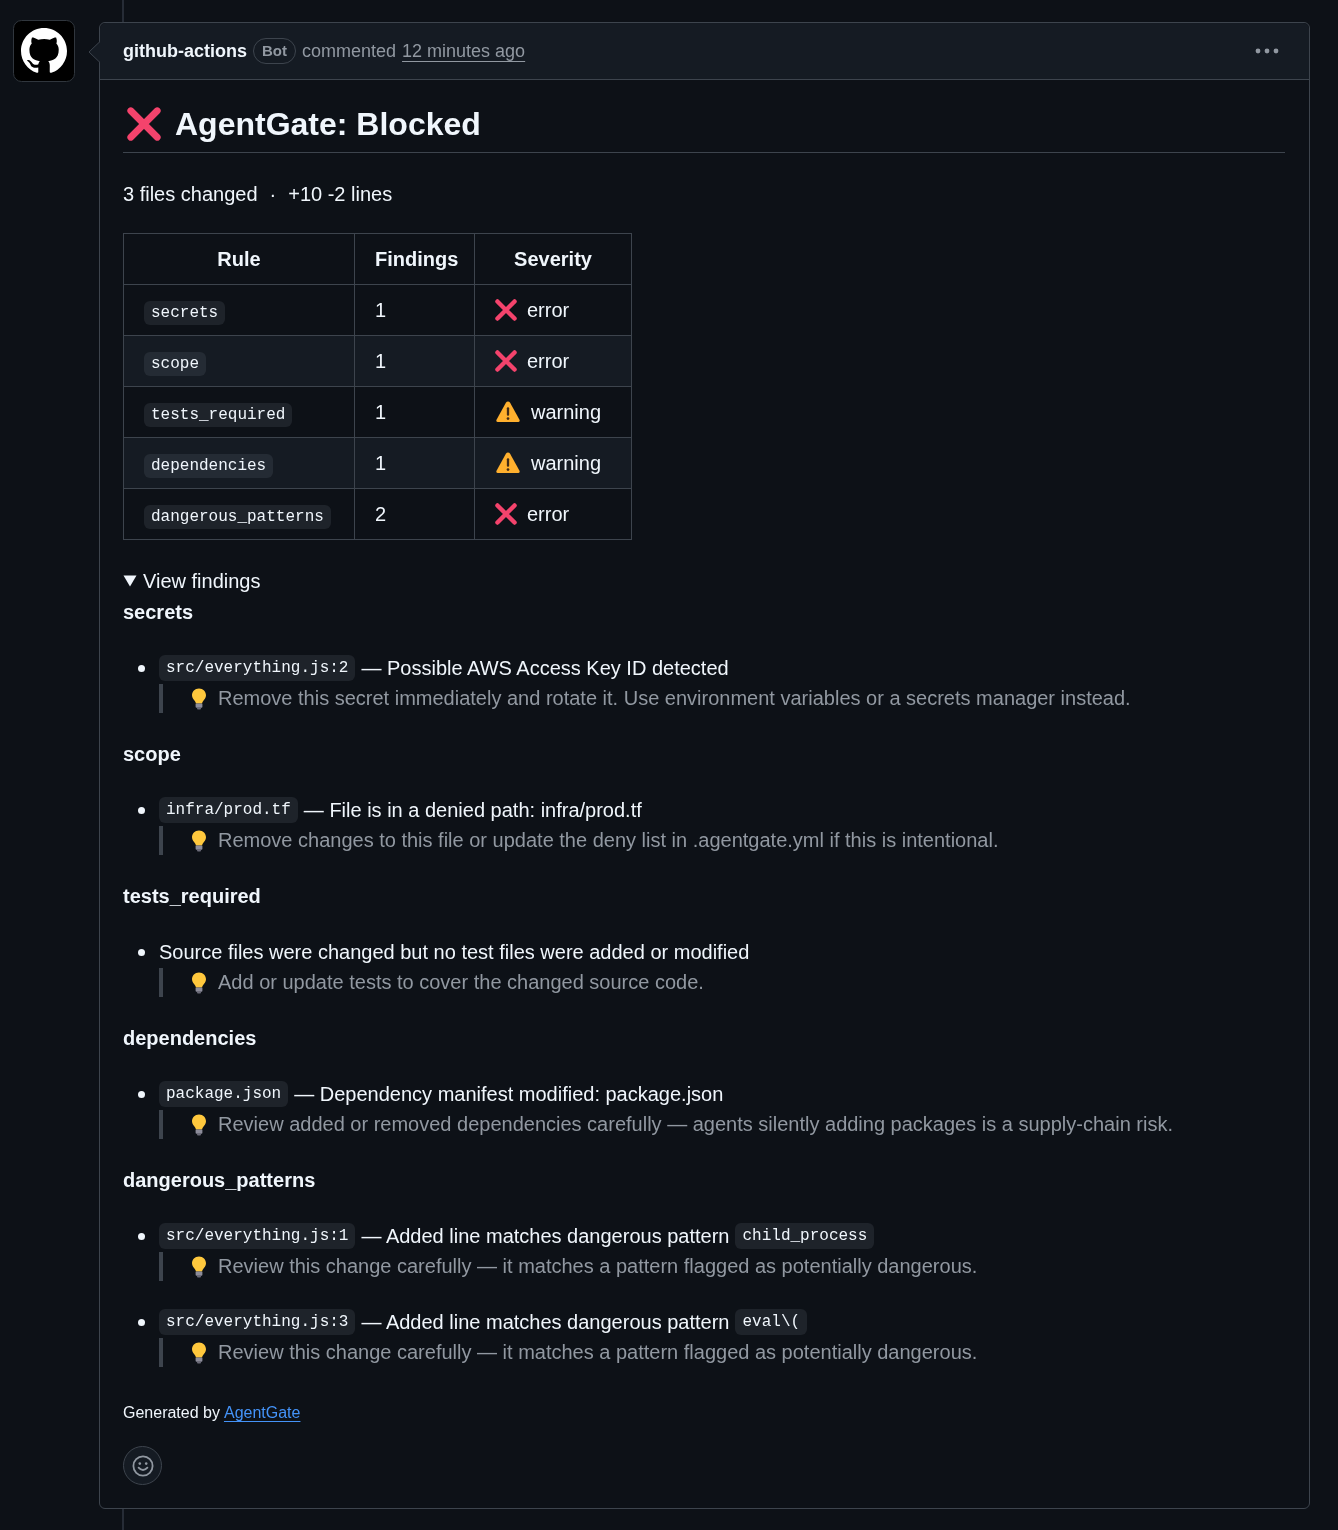 This screenshot has width=1338, height=1530. What do you see at coordinates (209, 466) in the screenshot?
I see `rule-code: dependencies` at bounding box center [209, 466].